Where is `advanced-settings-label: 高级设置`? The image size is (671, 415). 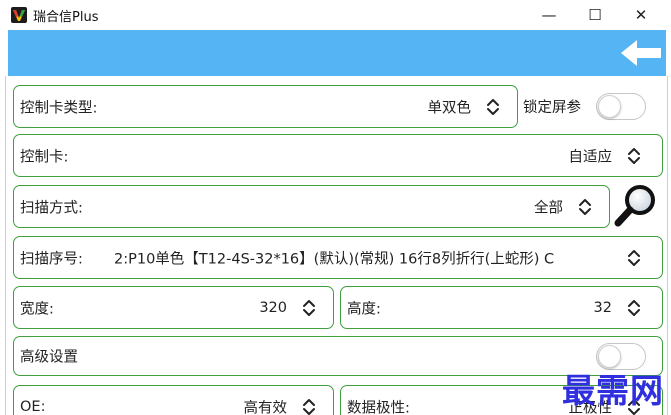
advanced-settings-label: 高级设置 is located at coordinates (49, 357).